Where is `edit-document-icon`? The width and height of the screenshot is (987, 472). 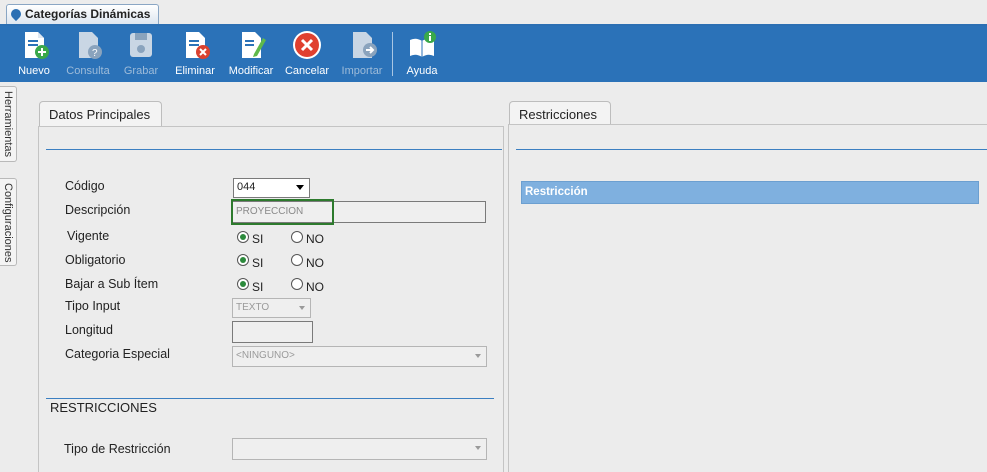
edit-document-icon is located at coordinates (254, 45).